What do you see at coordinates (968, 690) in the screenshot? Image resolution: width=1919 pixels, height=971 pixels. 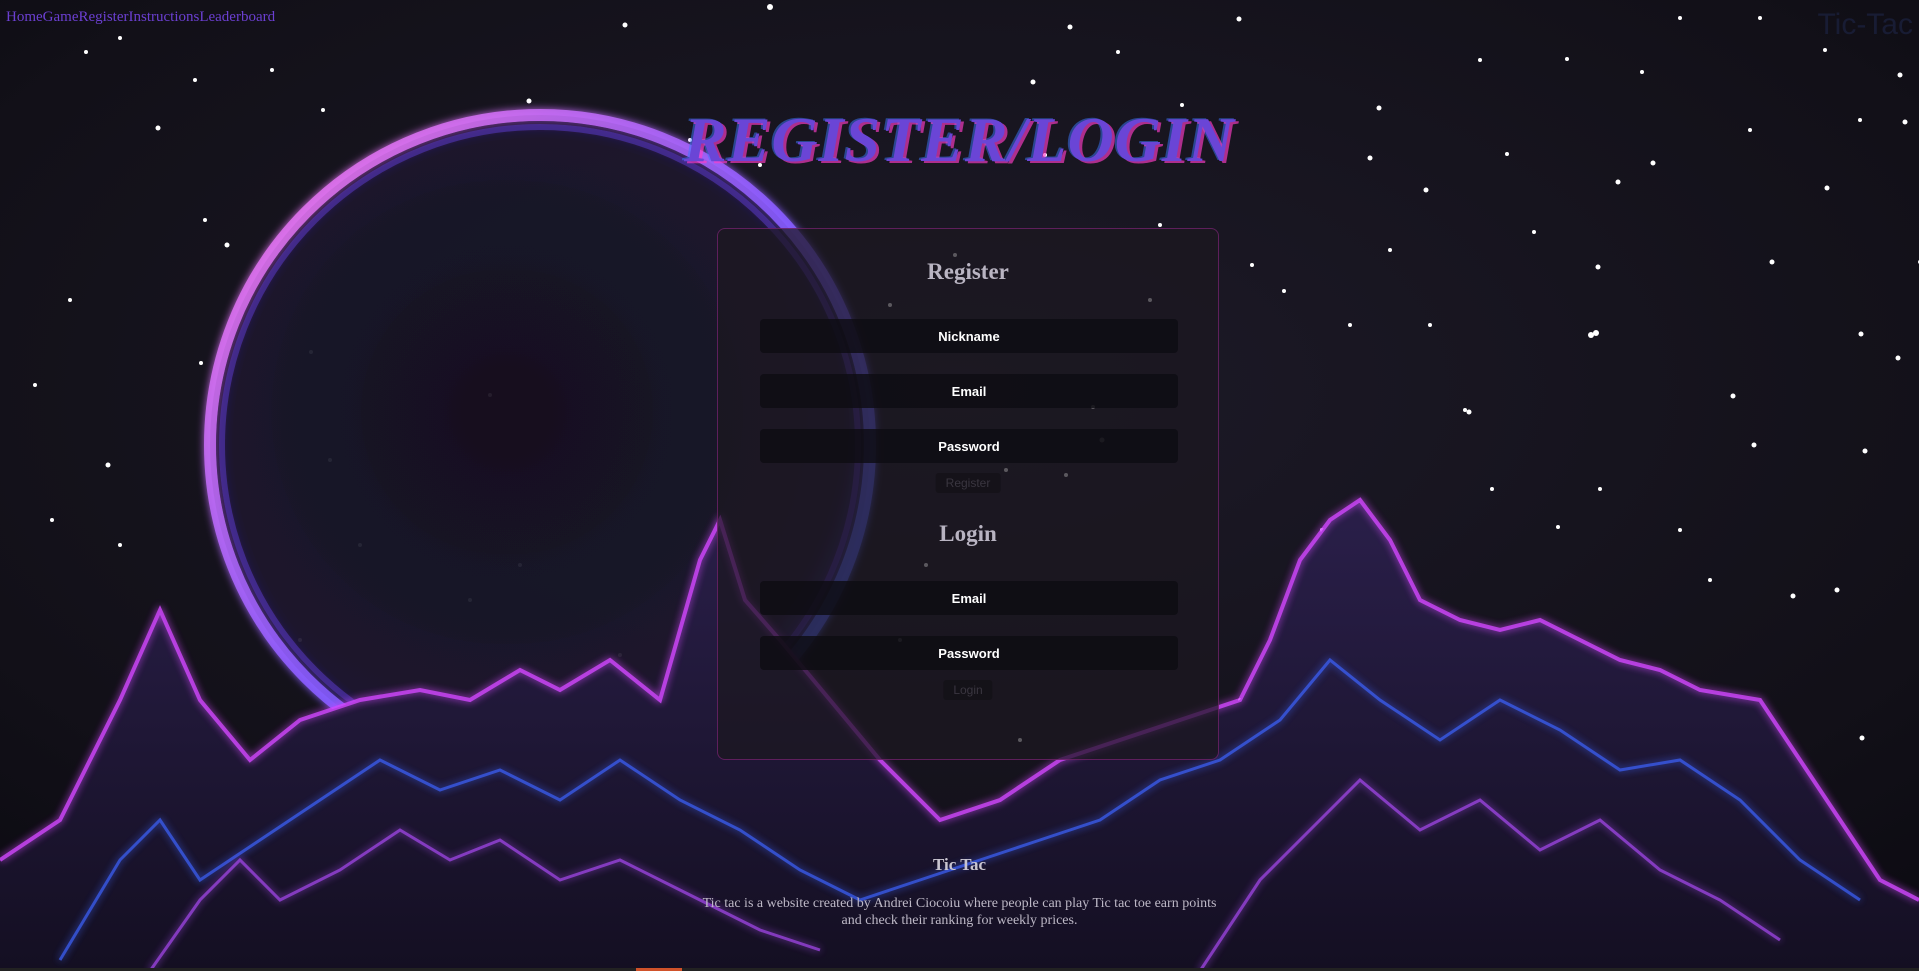 I see `login-button: Login` at bounding box center [968, 690].